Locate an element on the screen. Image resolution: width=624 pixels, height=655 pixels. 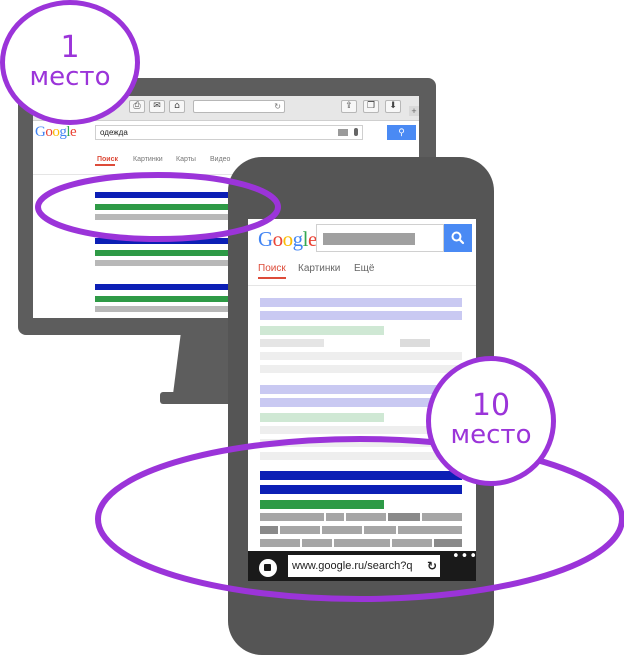
desktop-first-result-highlight is located at coordinates (158, 207).